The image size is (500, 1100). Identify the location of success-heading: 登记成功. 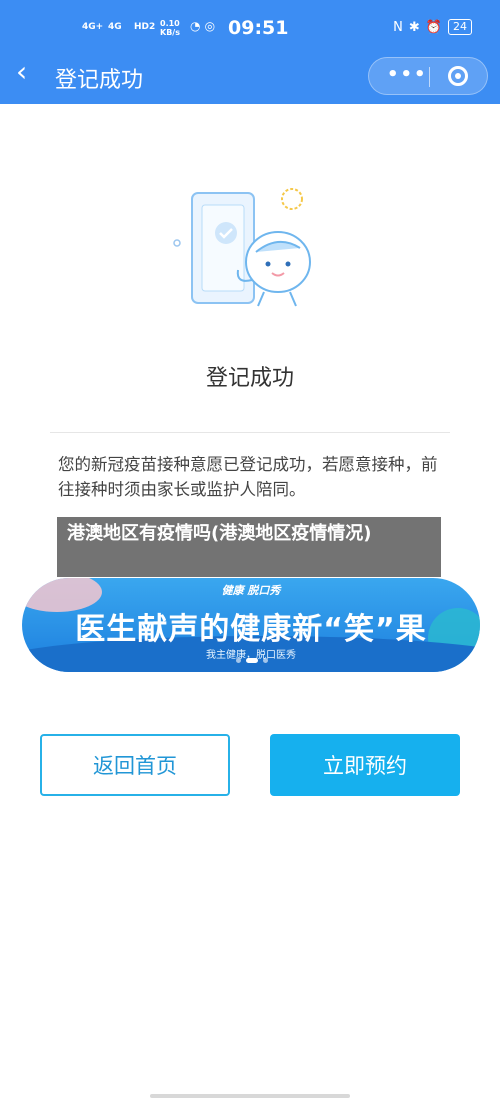
(249, 378).